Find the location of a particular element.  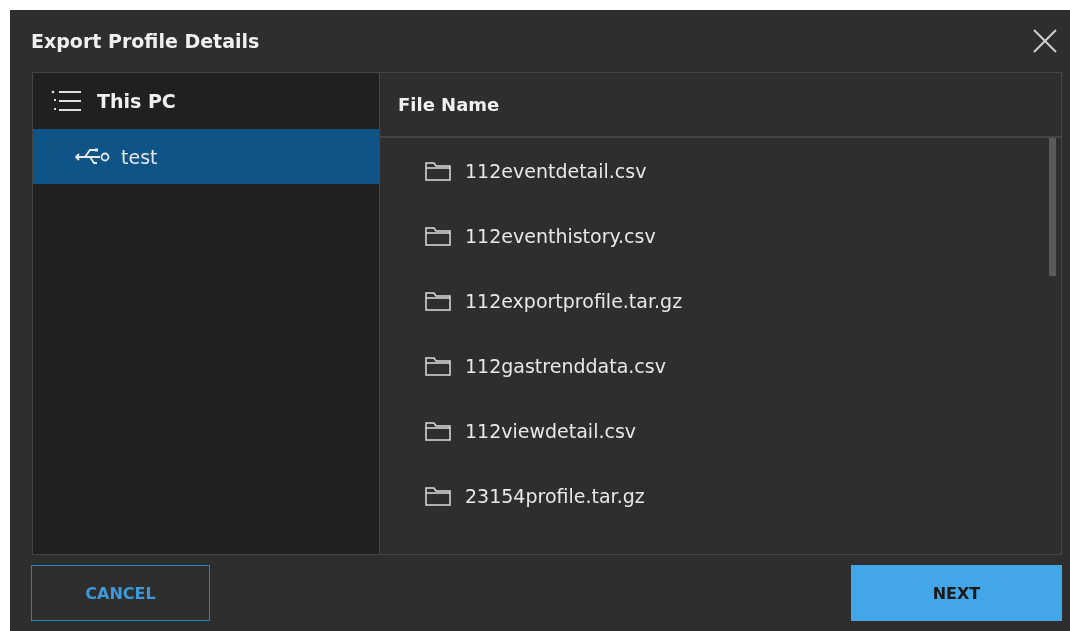

close-icon is located at coordinates (1045, 41).